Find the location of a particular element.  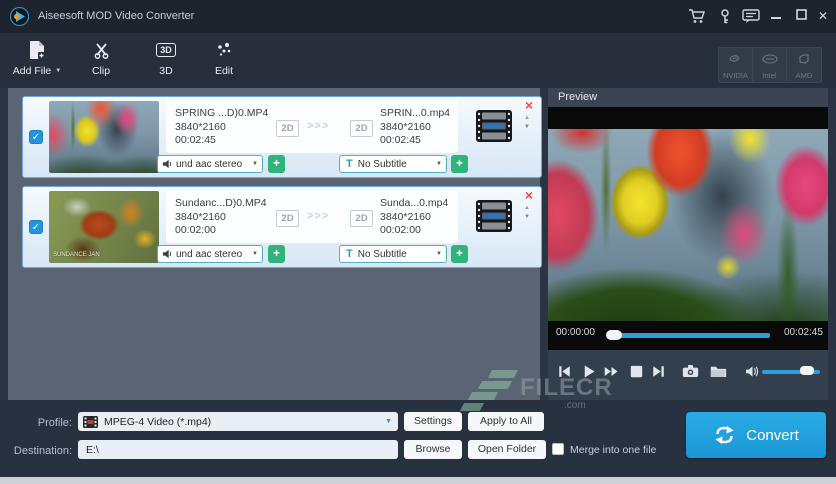

merge-label: Merge into one file is located at coordinates (613, 450).